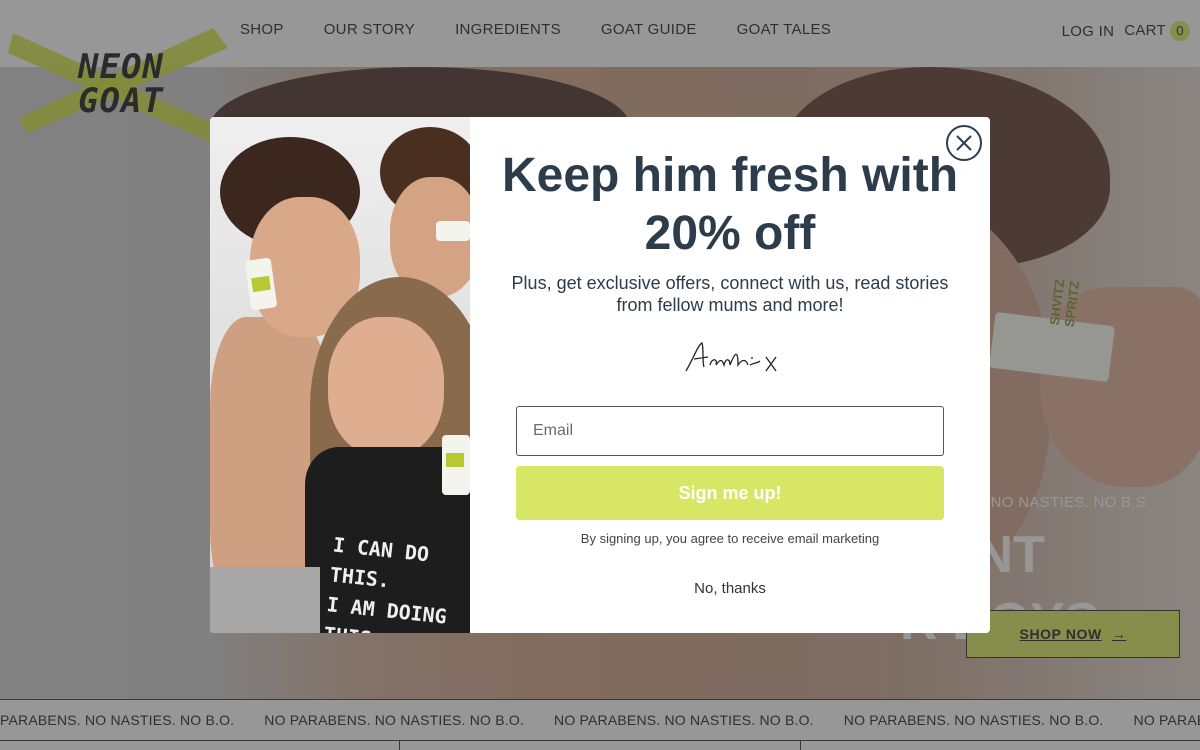 The height and width of the screenshot is (750, 1200). I want to click on photo-shirt-text: I CAN DO THIS.I AM DOING THIS., so click(385, 582).